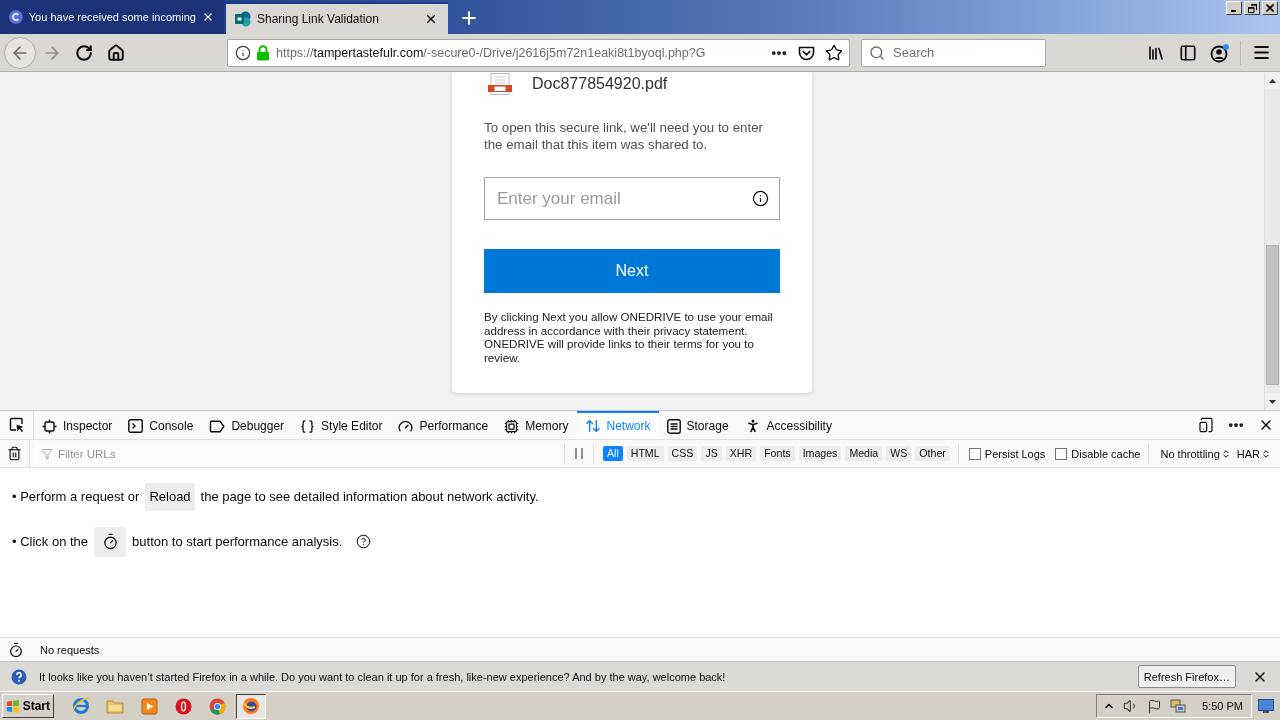  What do you see at coordinates (237, 541) in the screenshot?
I see `notice-text: button to start performance analysis.` at bounding box center [237, 541].